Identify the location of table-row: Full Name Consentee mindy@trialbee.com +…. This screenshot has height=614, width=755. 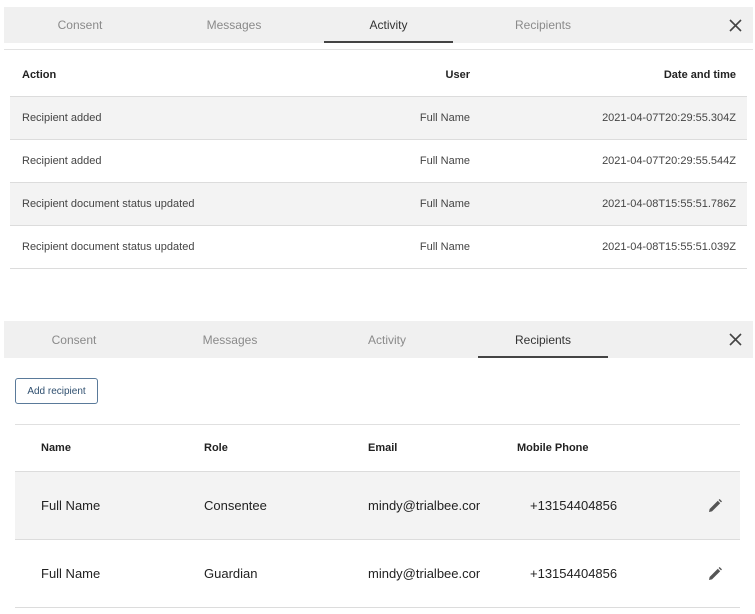
(377, 506).